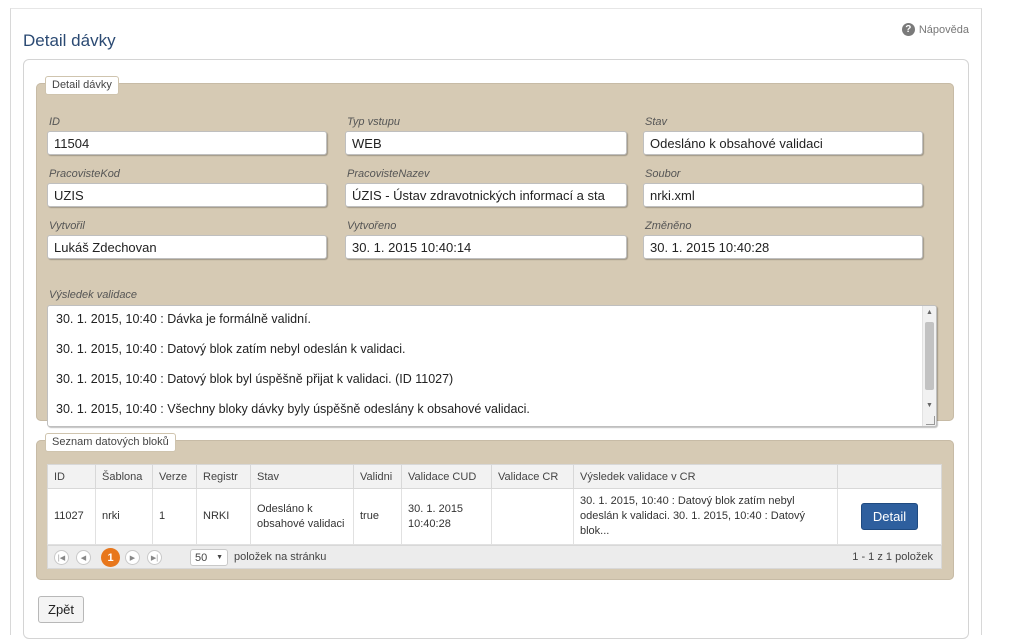  Describe the element at coordinates (84, 174) in the screenshot. I see `workplace-code-label: PracovisteKod` at that location.